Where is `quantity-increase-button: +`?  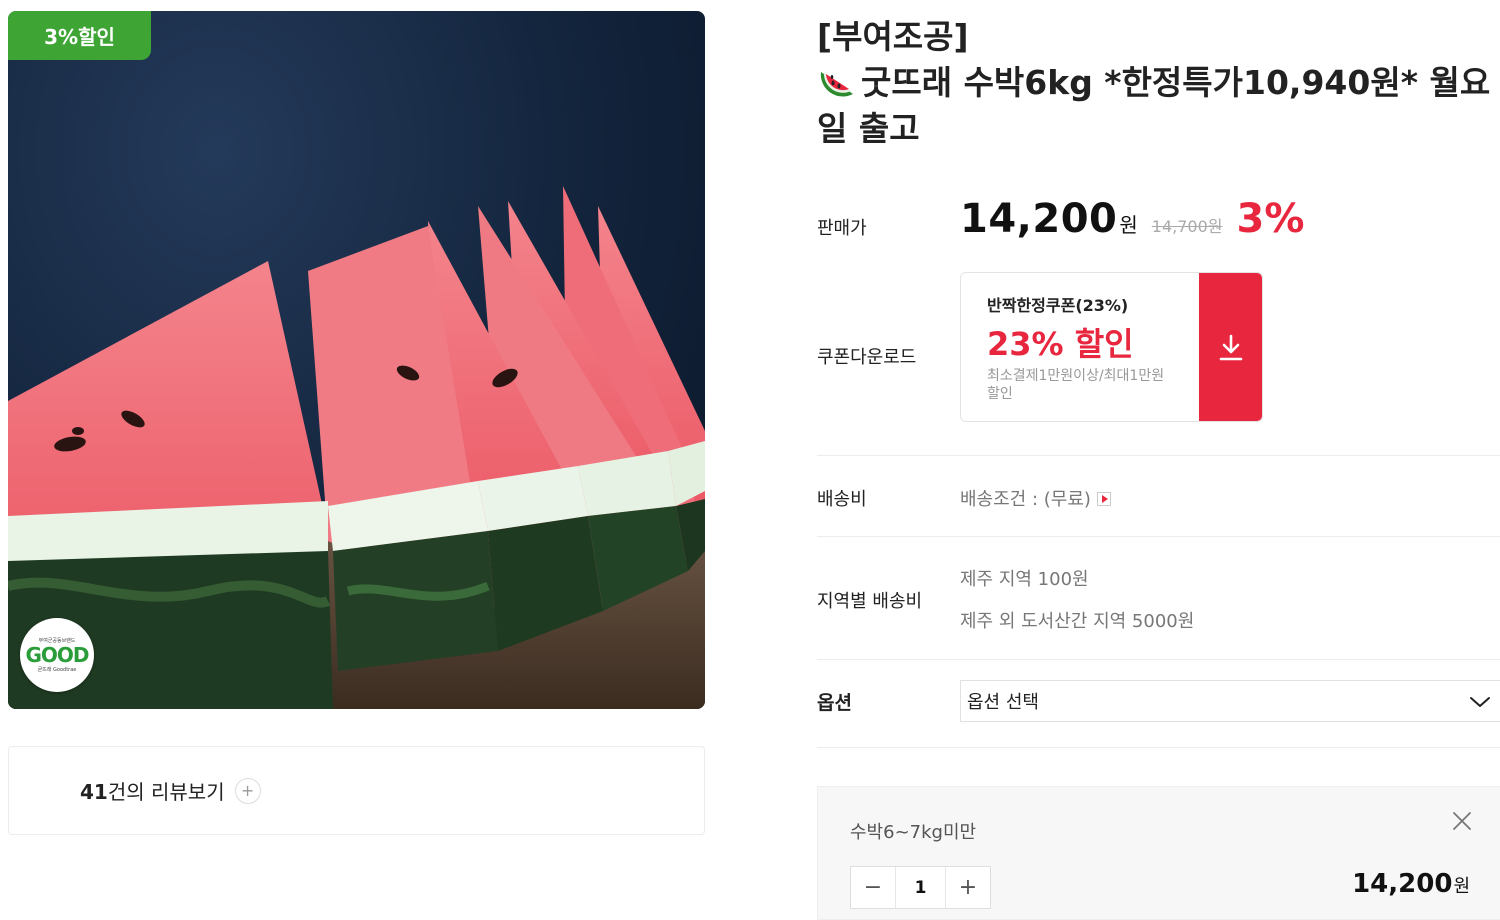 quantity-increase-button: + is located at coordinates (968, 887).